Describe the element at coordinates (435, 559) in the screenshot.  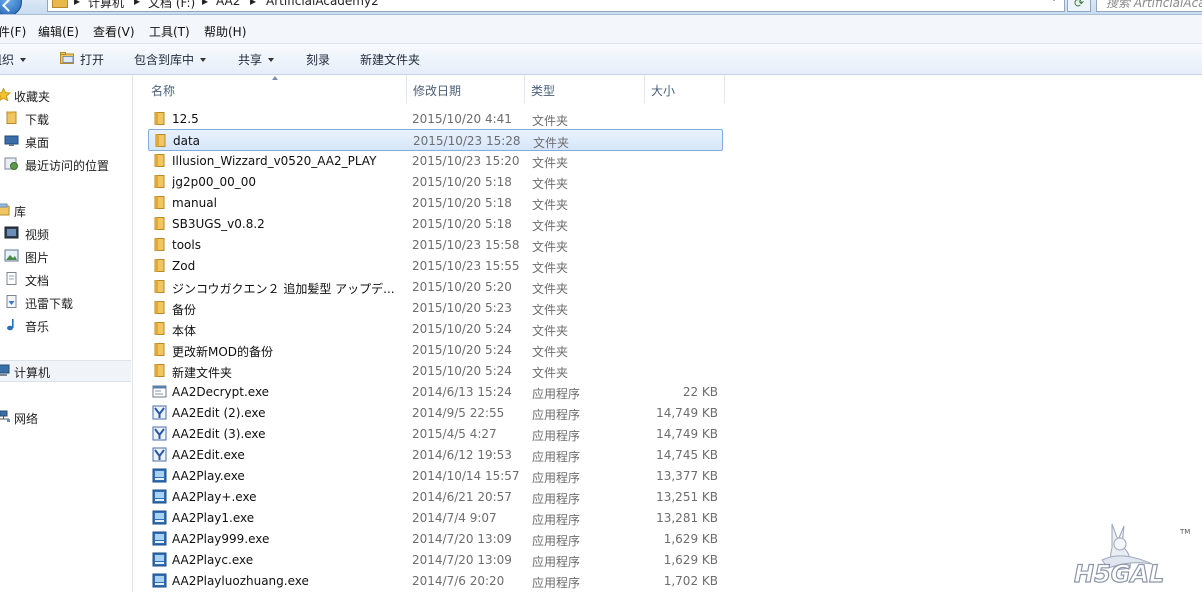
I see `file-row: AA2Playc.exe 2014/7/20 13:09 应用程序 1,629 KB` at that location.